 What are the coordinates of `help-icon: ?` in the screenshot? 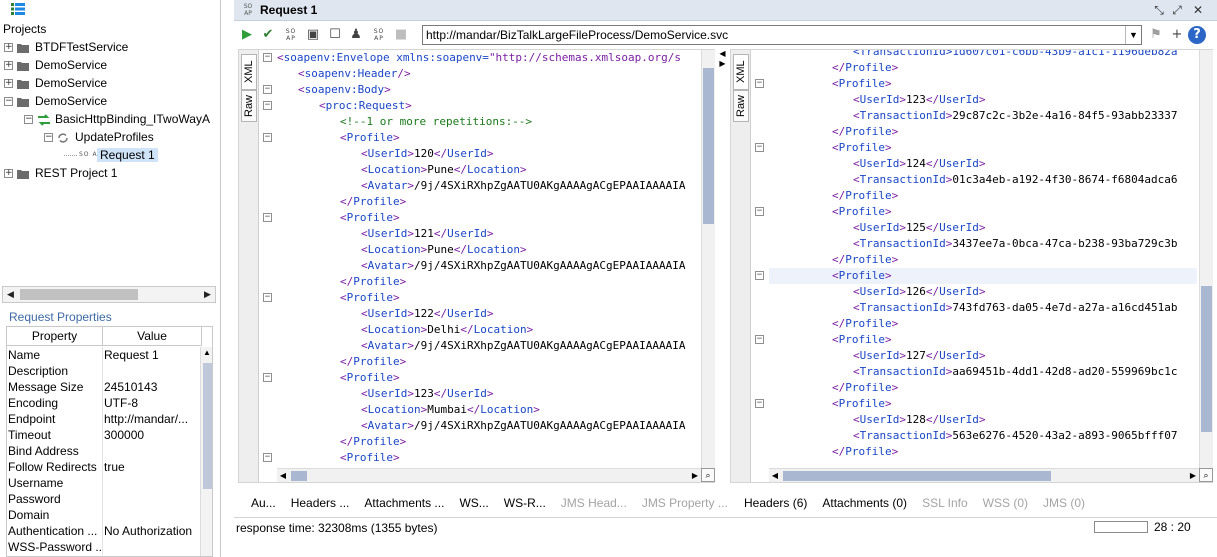 It's located at (1197, 35).